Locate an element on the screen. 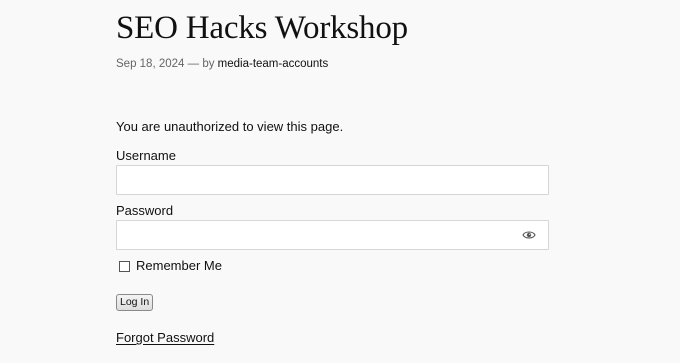  remember-me-label: Remember Me is located at coordinates (179, 266).